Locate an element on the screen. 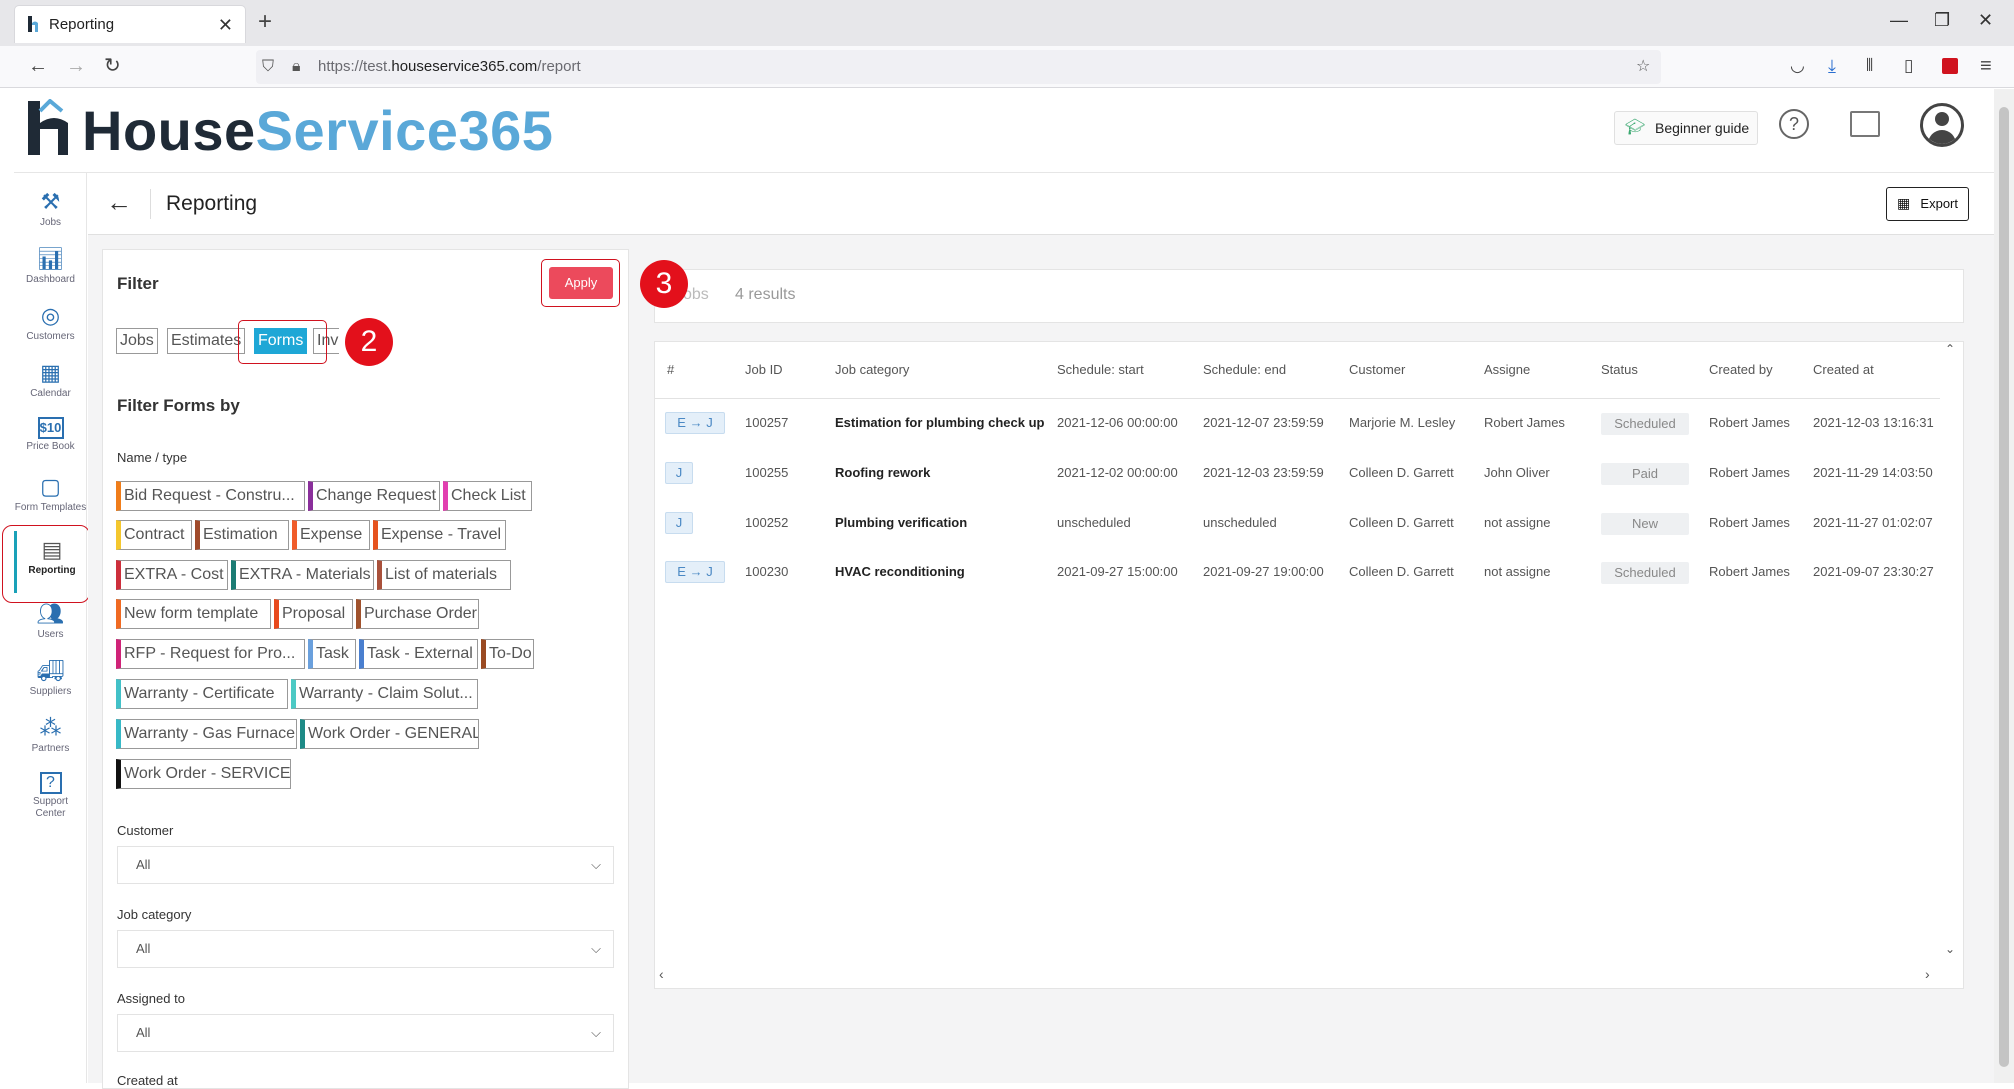 The height and width of the screenshot is (1089, 2014). chip-contract: Contract is located at coordinates (154, 535).